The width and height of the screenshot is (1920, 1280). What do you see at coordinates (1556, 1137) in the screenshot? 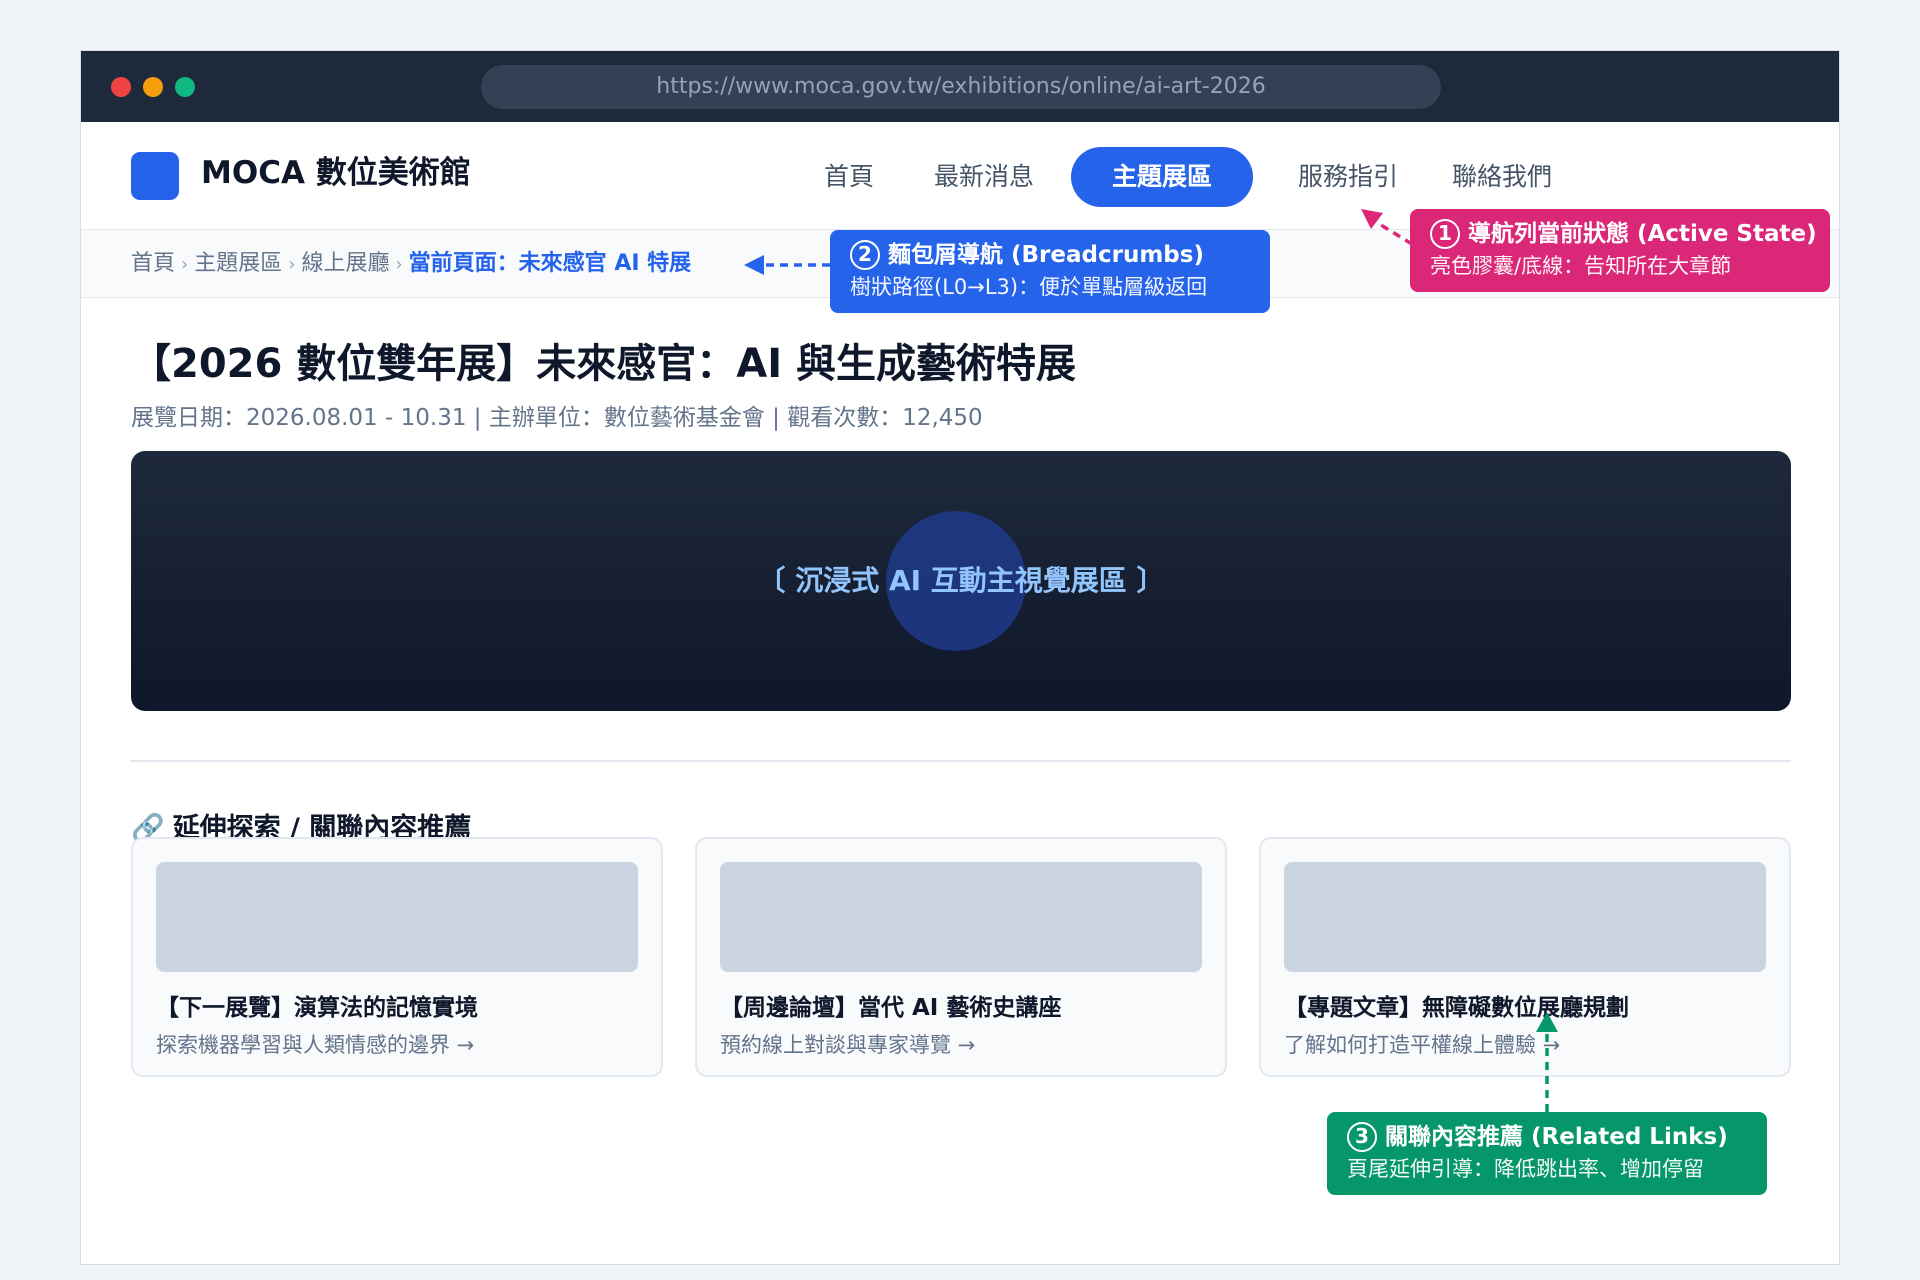
I see `annotation-title: 關聯內容推薦 (Related Links)` at bounding box center [1556, 1137].